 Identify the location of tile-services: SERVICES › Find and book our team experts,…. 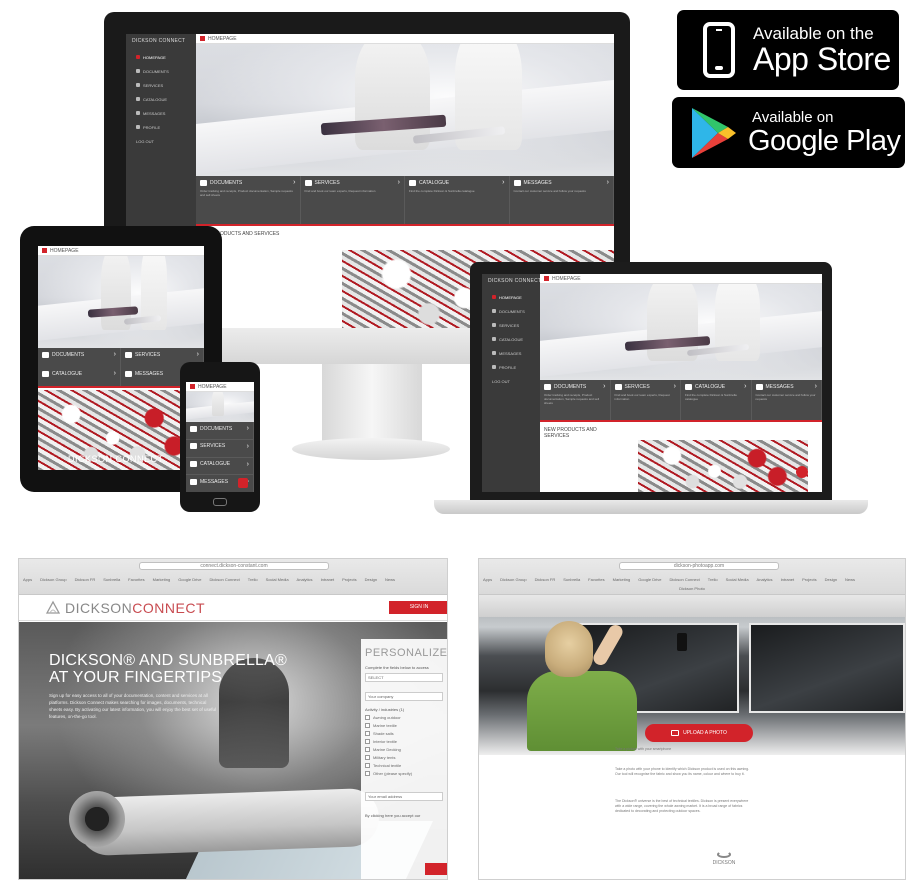
(646, 400).